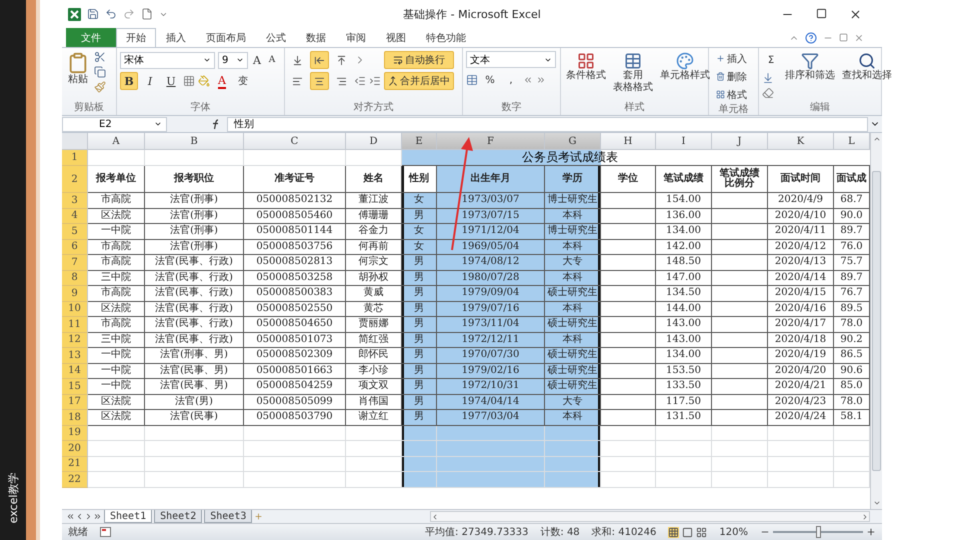 The height and width of the screenshot is (540, 960). I want to click on row-header: 13, so click(75, 356).